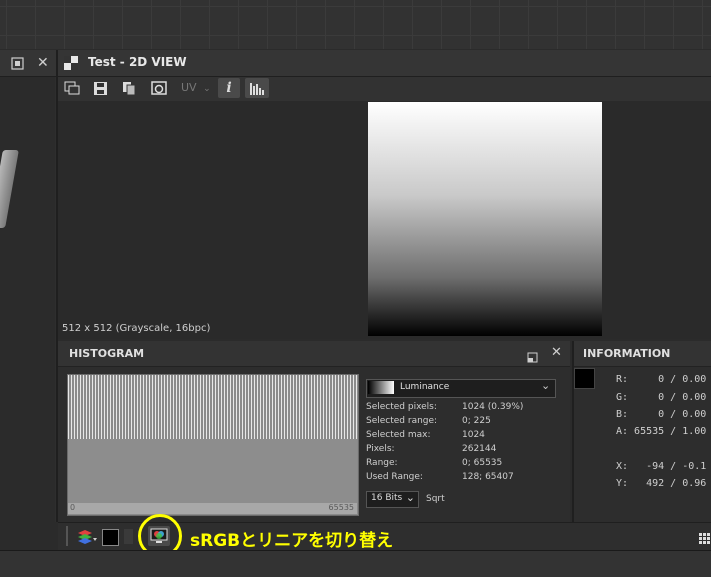  I want to click on maximize-icon, so click(17, 65).